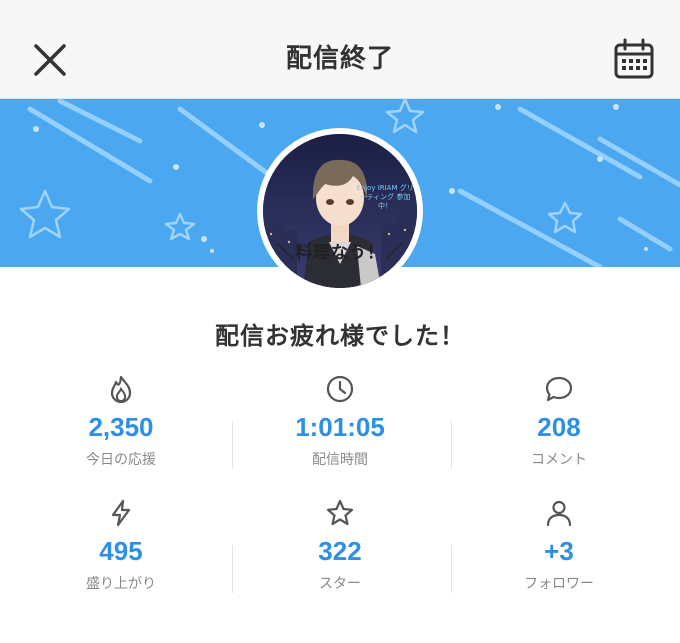 Image resolution: width=680 pixels, height=643 pixels. I want to click on stat-label: 配信時間, so click(340, 460).